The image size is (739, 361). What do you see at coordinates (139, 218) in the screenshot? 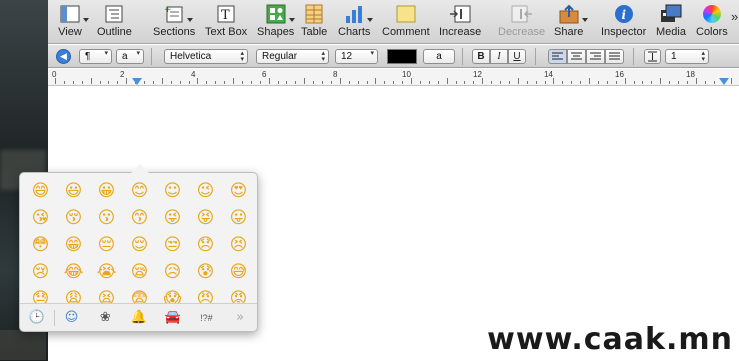
I see `emoji-item: 😙` at bounding box center [139, 218].